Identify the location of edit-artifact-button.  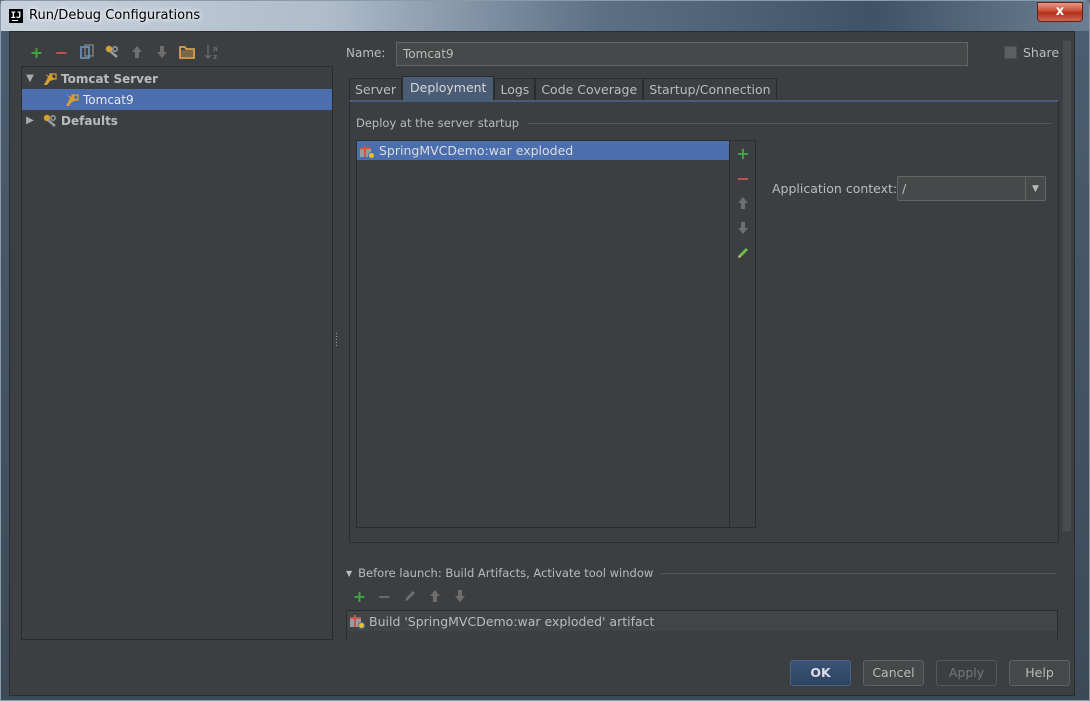
(743, 253).